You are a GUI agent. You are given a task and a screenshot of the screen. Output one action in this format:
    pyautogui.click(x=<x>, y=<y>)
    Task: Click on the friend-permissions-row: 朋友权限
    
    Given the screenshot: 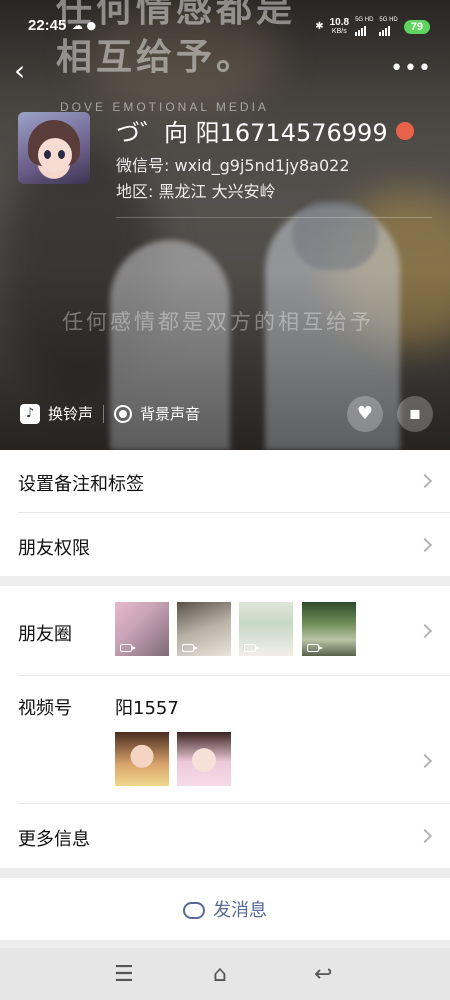 What is the action you would take?
    pyautogui.click(x=225, y=544)
    